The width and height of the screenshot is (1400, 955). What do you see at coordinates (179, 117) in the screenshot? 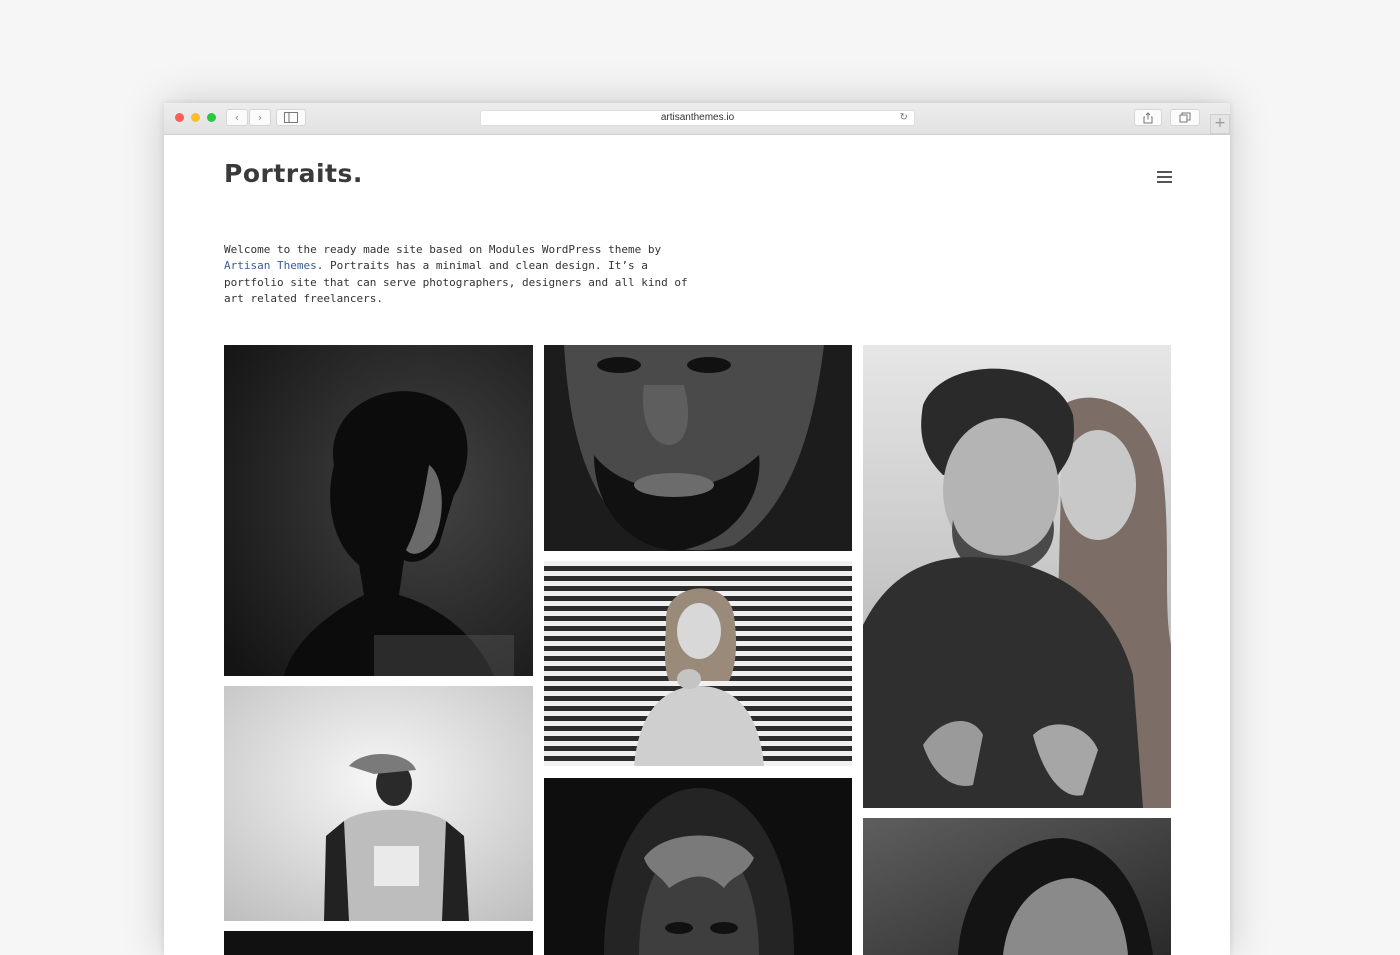
I see `close-window-button` at bounding box center [179, 117].